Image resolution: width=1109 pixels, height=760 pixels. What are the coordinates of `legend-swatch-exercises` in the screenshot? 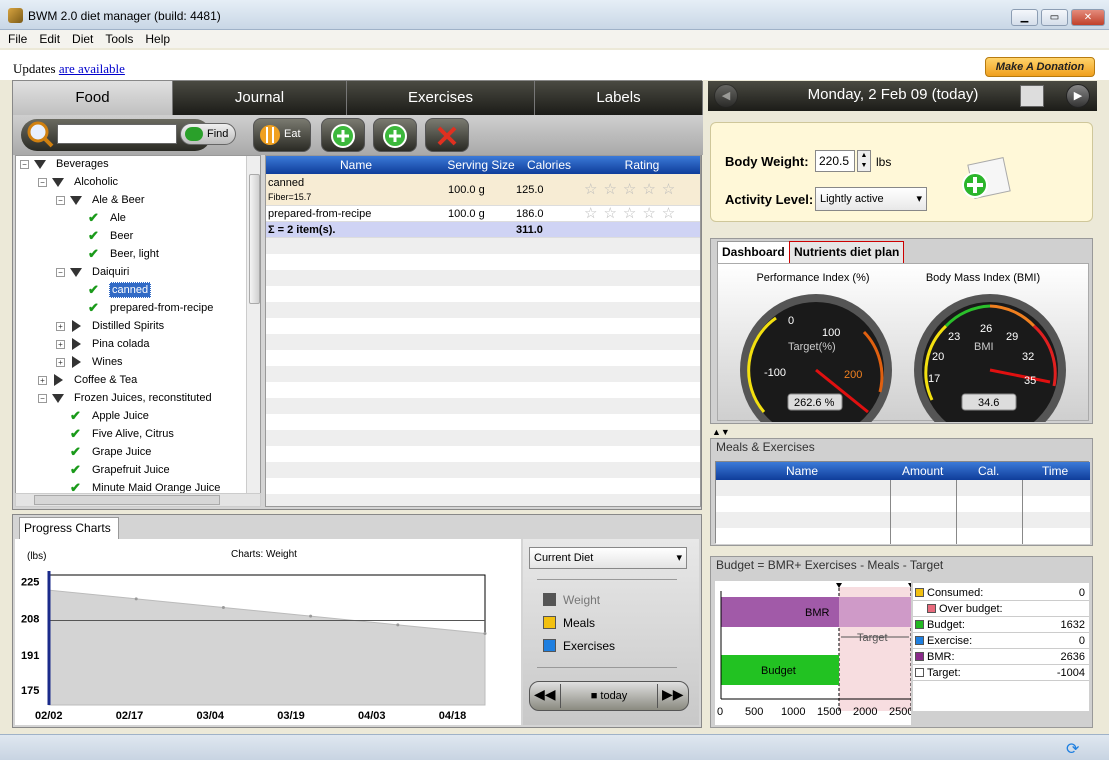 It's located at (549, 645).